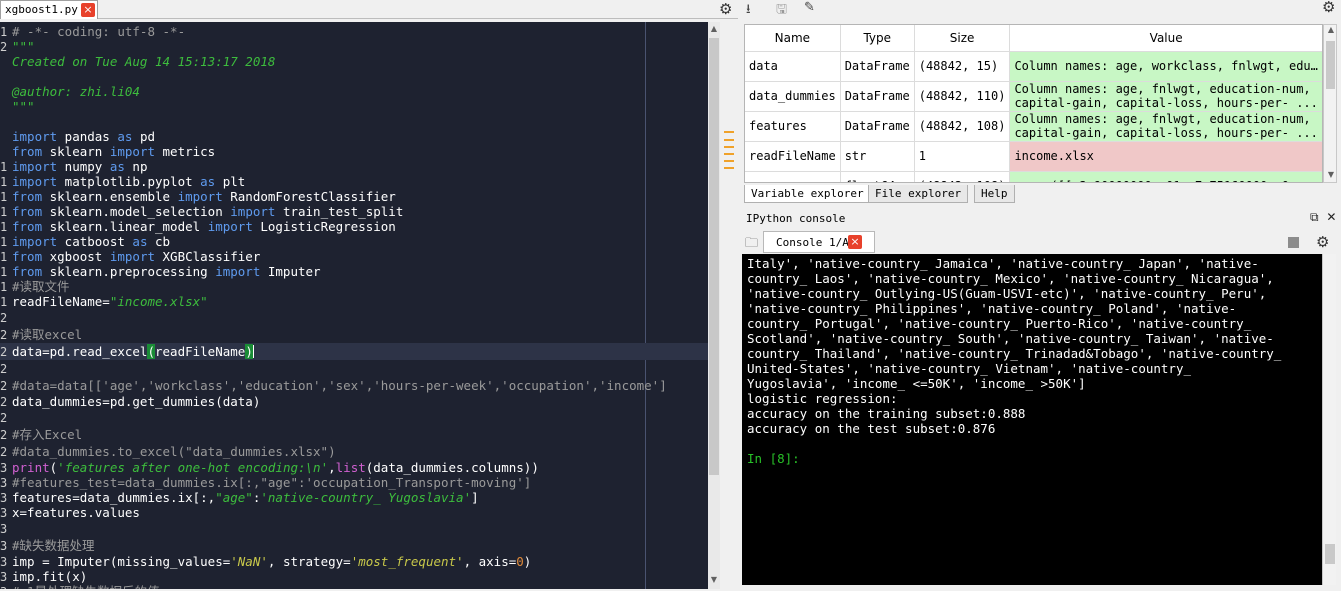  What do you see at coordinates (354, 256) in the screenshot?
I see `code-line: 1 from xgboost import XGBClassifier` at bounding box center [354, 256].